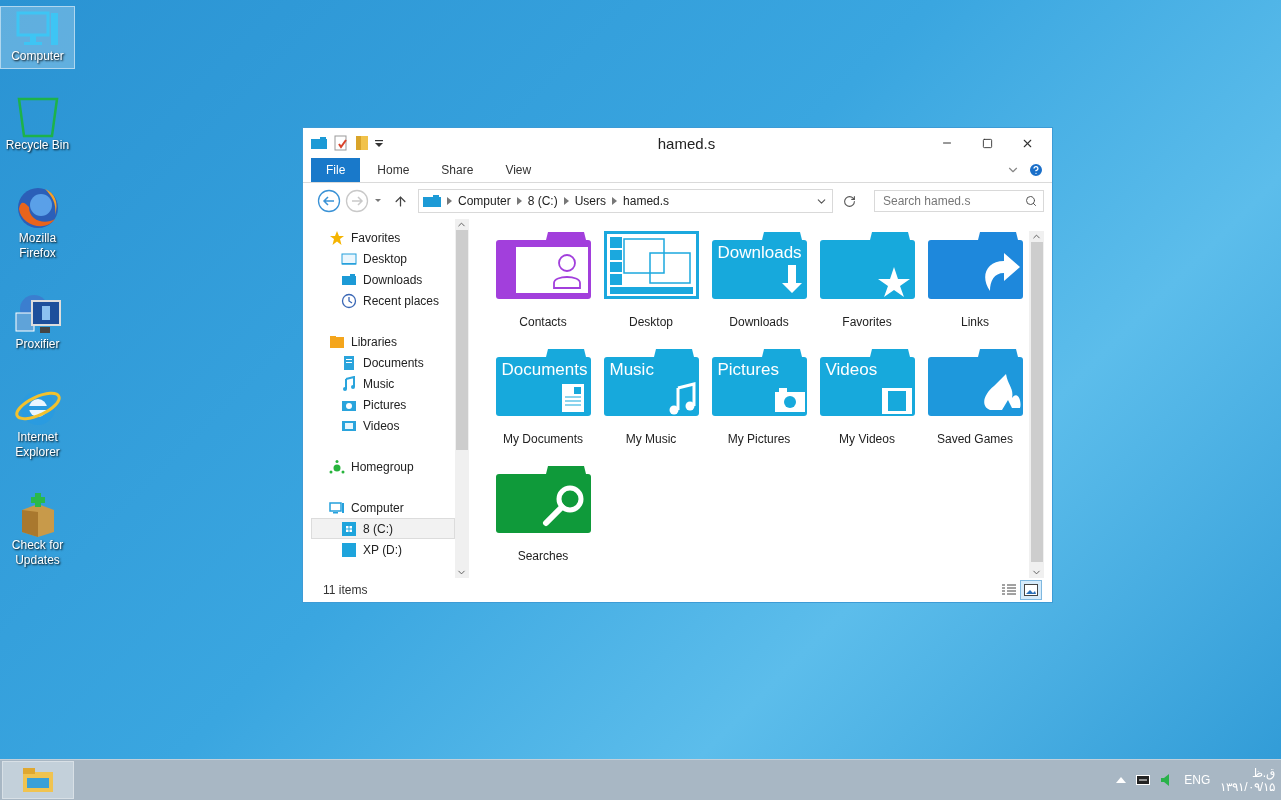 This screenshot has width=1281, height=800. Describe the element at coordinates (37, 145) in the screenshot. I see `desktop-icon-label: Recycle Bin` at that location.